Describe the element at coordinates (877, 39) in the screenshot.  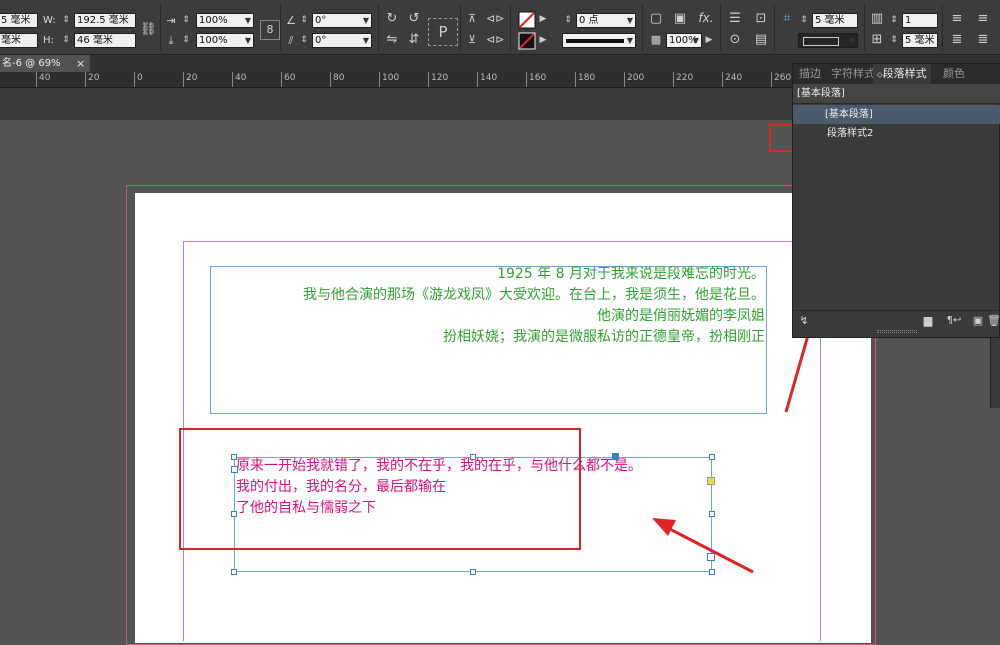
I see `gutter-icon: ⊞` at that location.